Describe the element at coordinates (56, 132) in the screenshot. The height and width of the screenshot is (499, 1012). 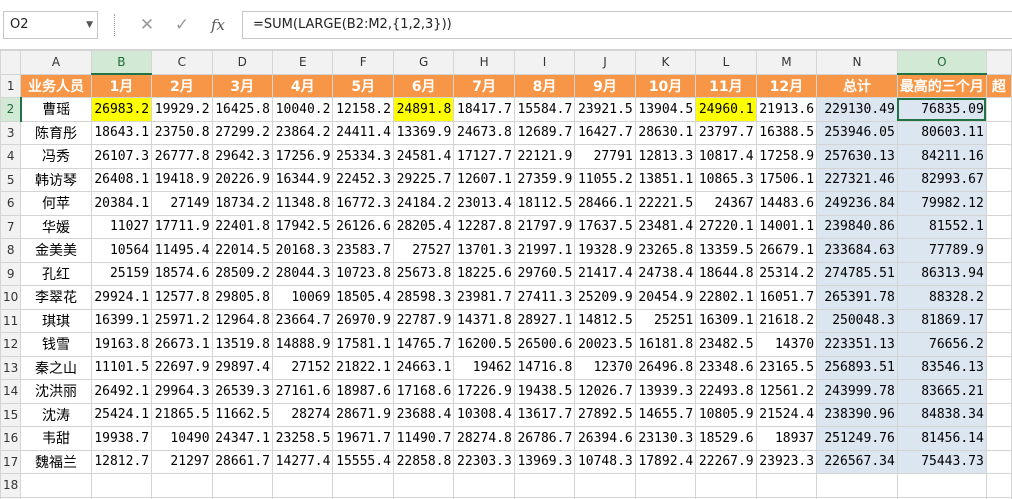
I see `name-cell: 陈育彤` at that location.